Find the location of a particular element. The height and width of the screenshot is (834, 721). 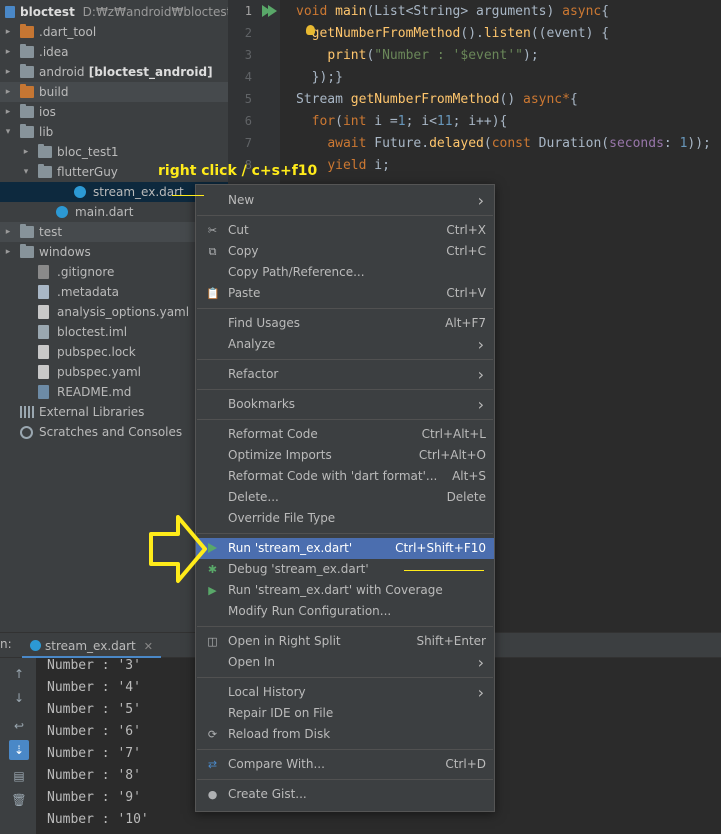

tree-item: pubspec.lock is located at coordinates (114, 352).